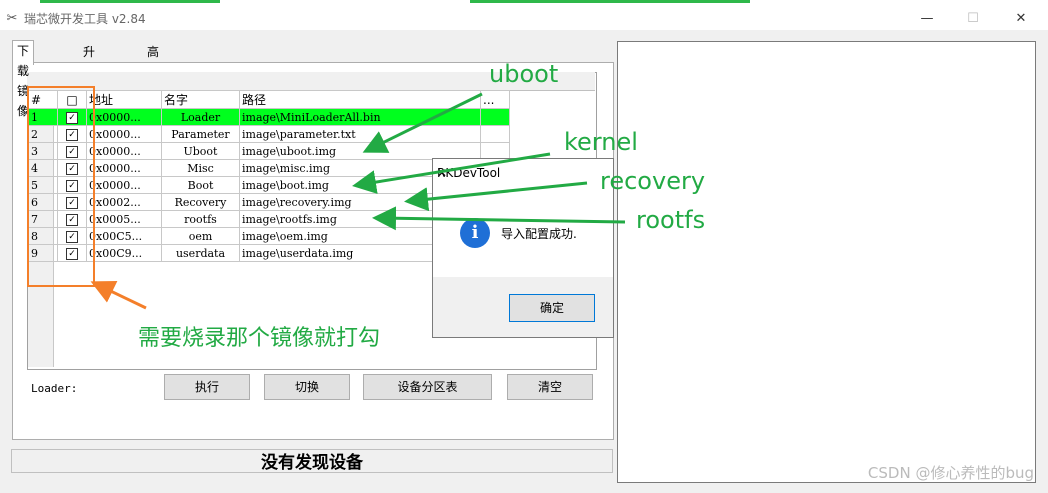 This screenshot has width=1048, height=493. I want to click on arrow-uboot, so click(422, 122).